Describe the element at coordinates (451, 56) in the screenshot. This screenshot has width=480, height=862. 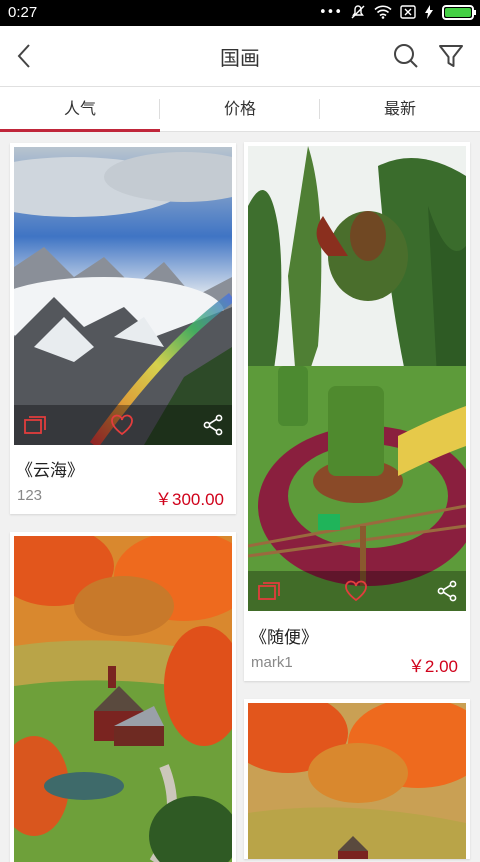
I see `filter-icon` at that location.